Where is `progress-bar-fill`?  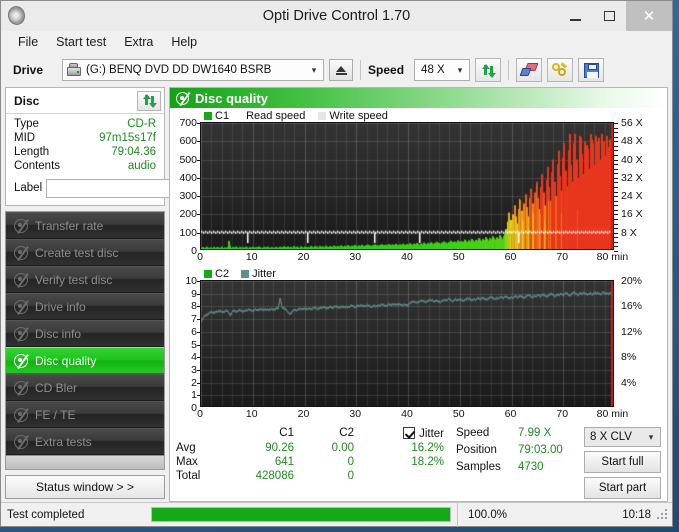 progress-bar-fill is located at coordinates (301, 514).